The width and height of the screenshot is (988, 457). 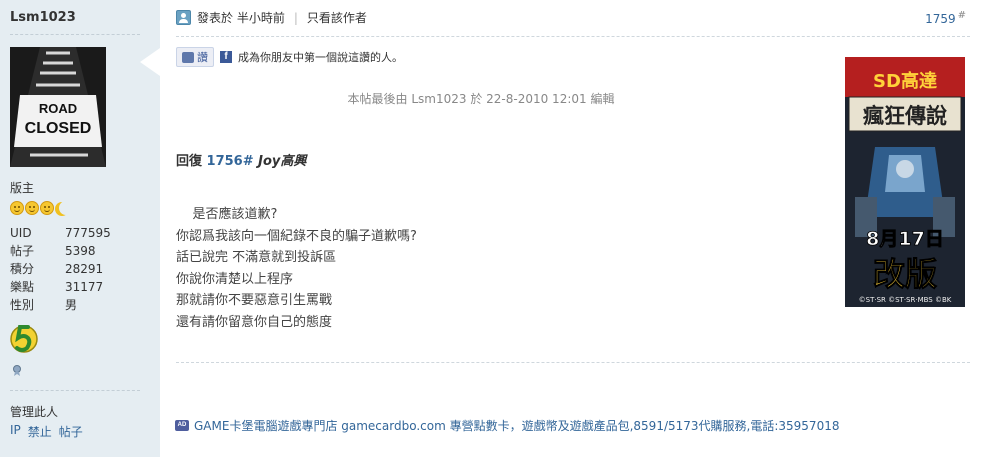 I want to click on like-button: 讚, so click(x=195, y=57).